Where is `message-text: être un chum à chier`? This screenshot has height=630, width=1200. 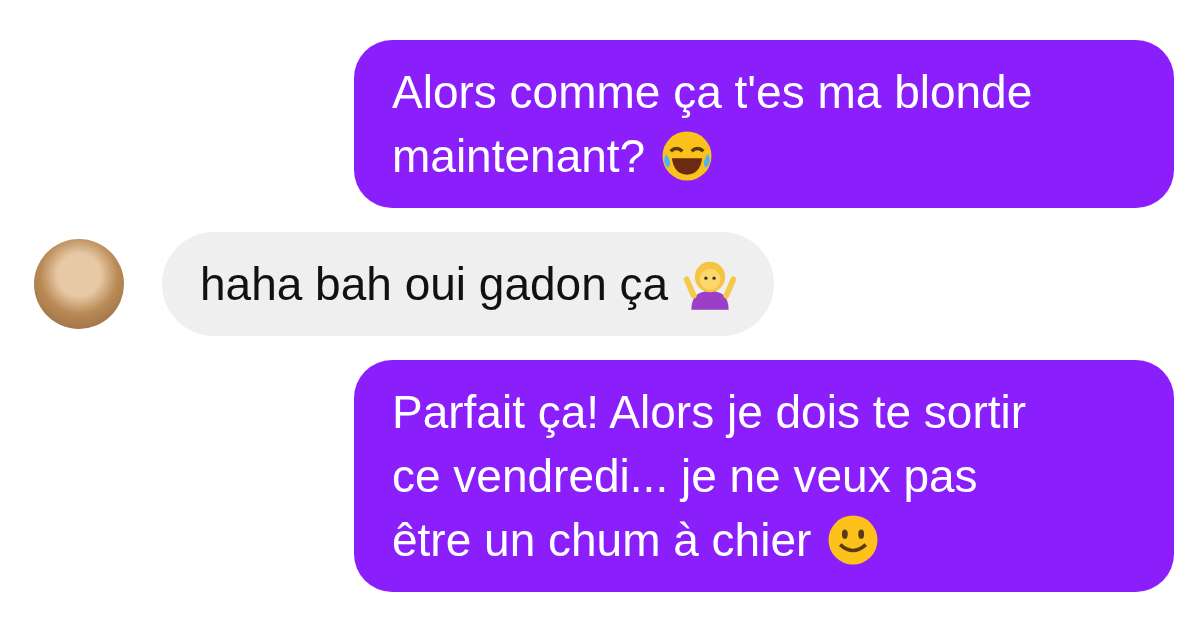
message-text: être un chum à chier is located at coordinates (602, 540).